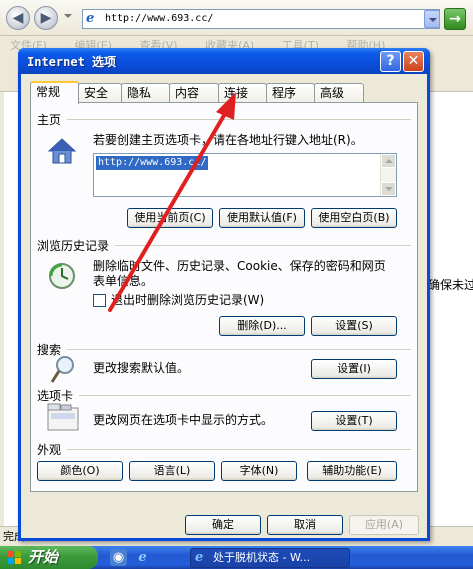 This screenshot has width=473, height=569. Describe the element at coordinates (354, 218) in the screenshot. I see `use-blank-button: 使用空白页(B)` at that location.